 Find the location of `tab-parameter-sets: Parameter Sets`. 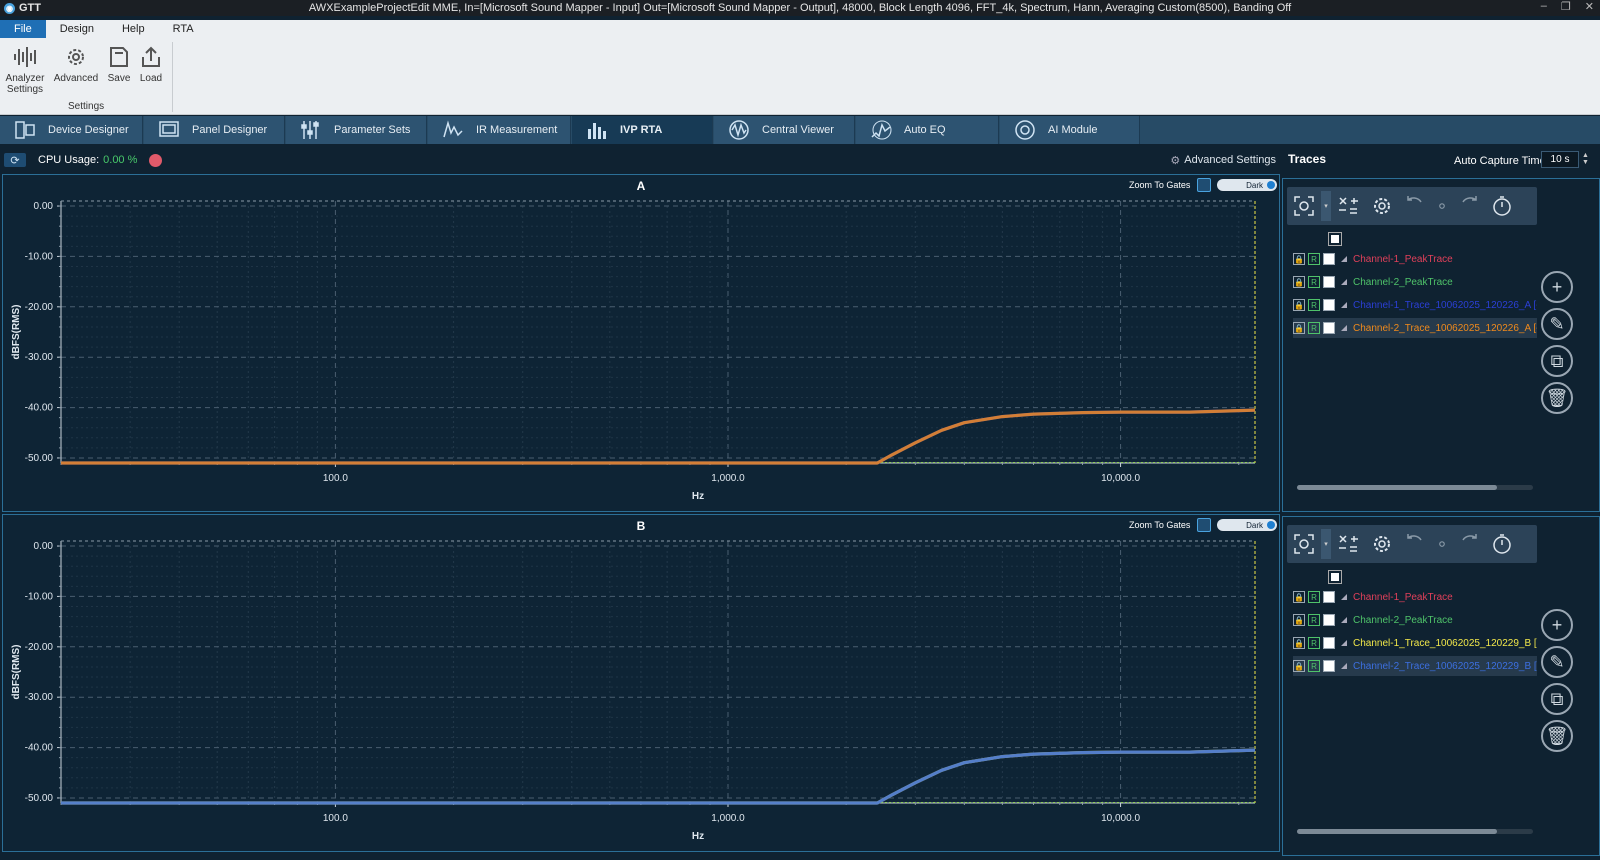

tab-parameter-sets: Parameter Sets is located at coordinates (356, 130).